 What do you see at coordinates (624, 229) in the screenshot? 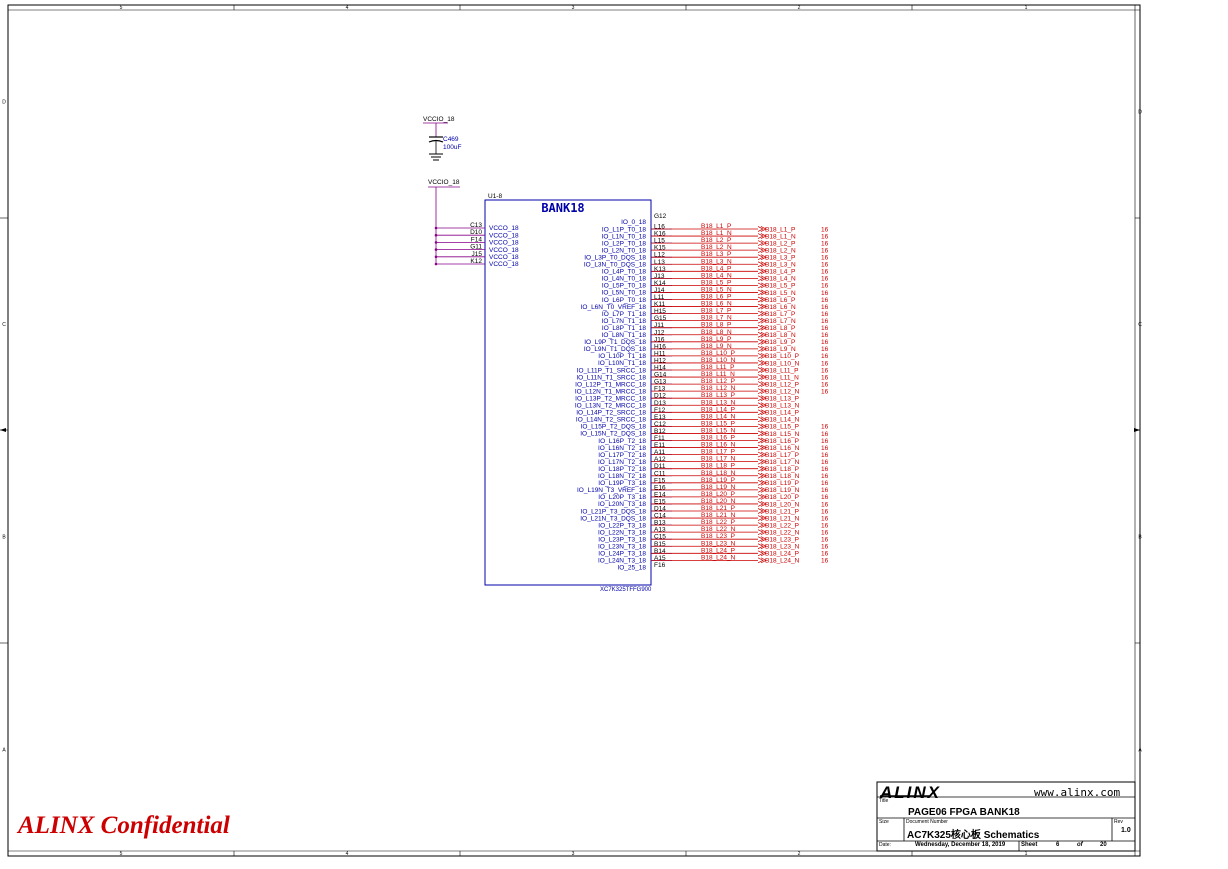
I see `io-pin-name: IO_L1P_T0_18` at bounding box center [624, 229].